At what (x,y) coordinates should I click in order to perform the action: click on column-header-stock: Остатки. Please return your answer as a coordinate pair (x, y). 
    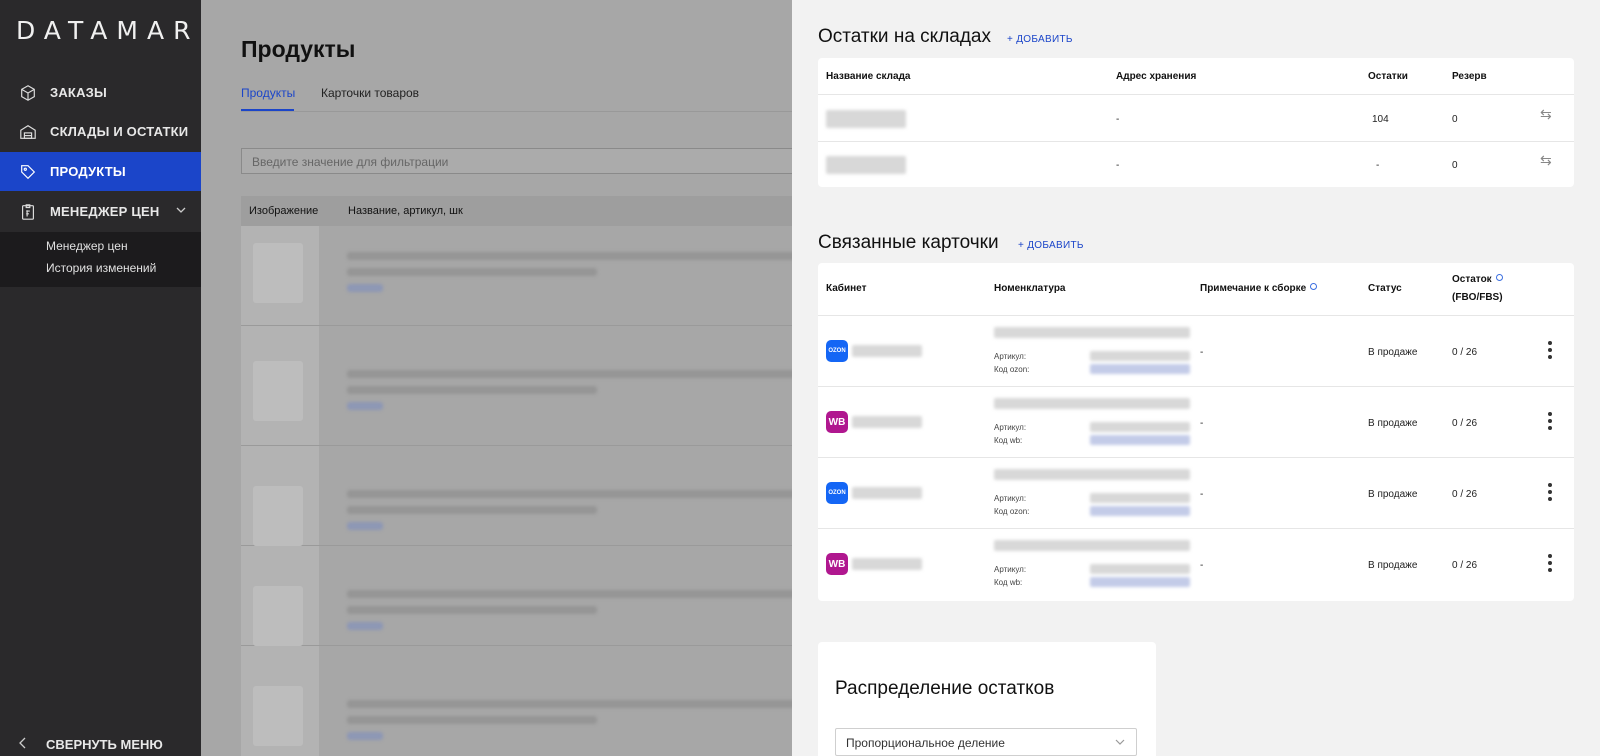
    Looking at the image, I should click on (1388, 76).